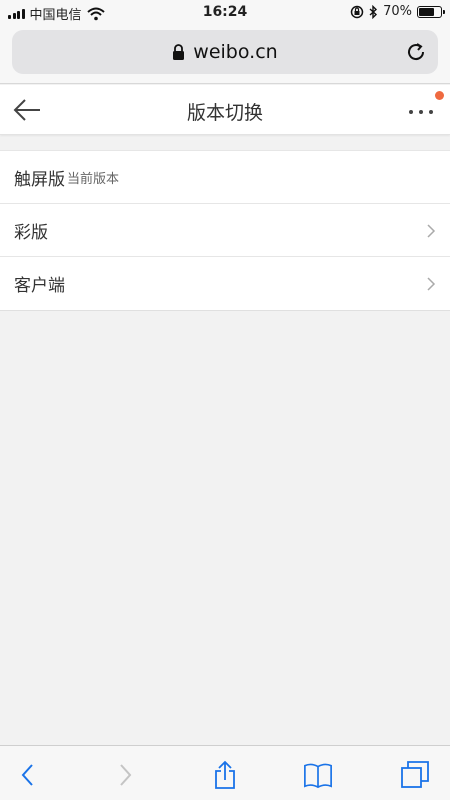 The height and width of the screenshot is (800, 450). I want to click on status-right: 70%, so click(397, 11).